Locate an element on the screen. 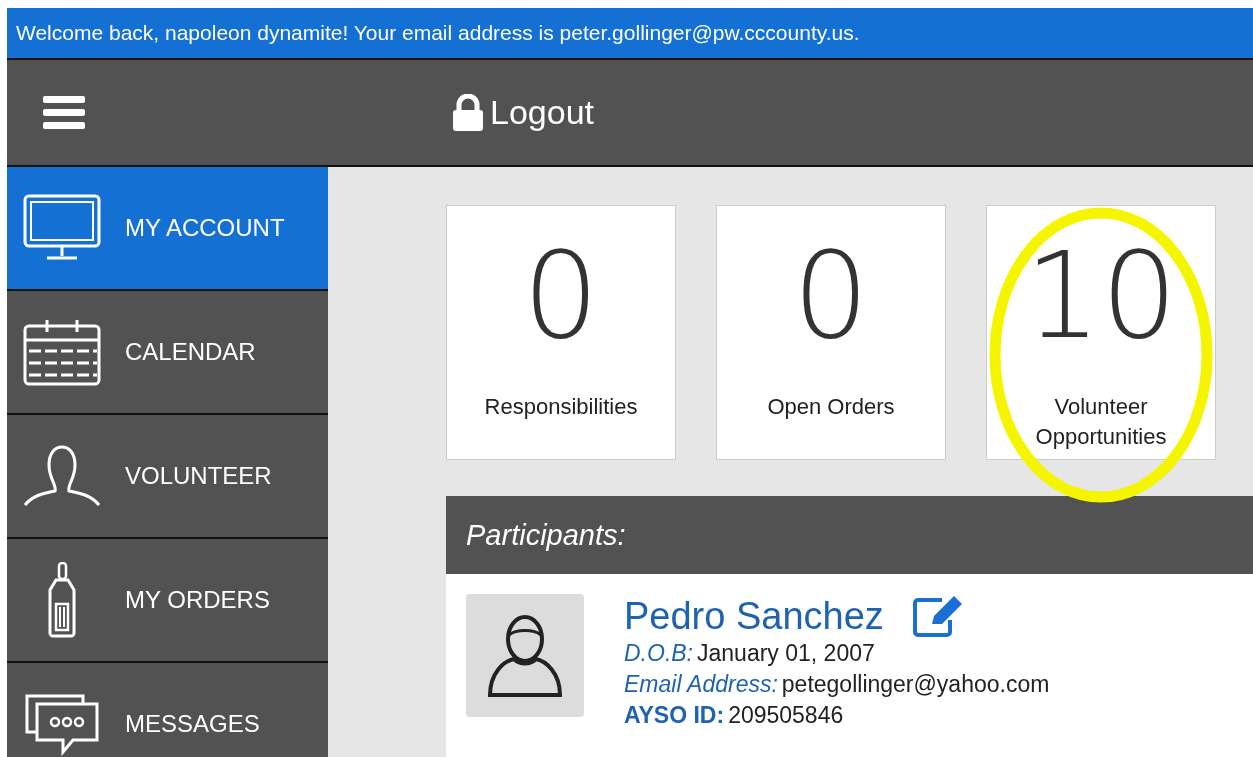 The height and width of the screenshot is (757, 1253). logout-link: Logout is located at coordinates (523, 112).